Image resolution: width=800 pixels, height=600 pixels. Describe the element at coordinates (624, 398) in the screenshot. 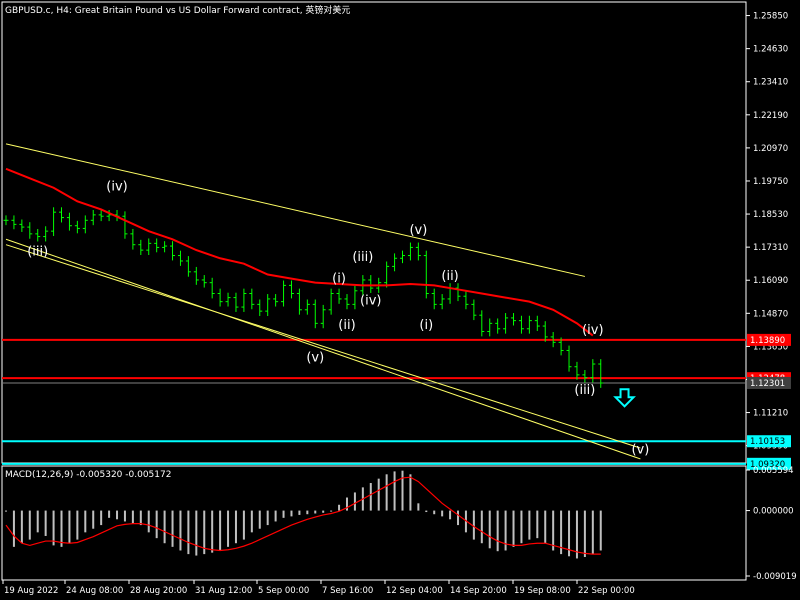

I see `down-arrow-icon` at that location.